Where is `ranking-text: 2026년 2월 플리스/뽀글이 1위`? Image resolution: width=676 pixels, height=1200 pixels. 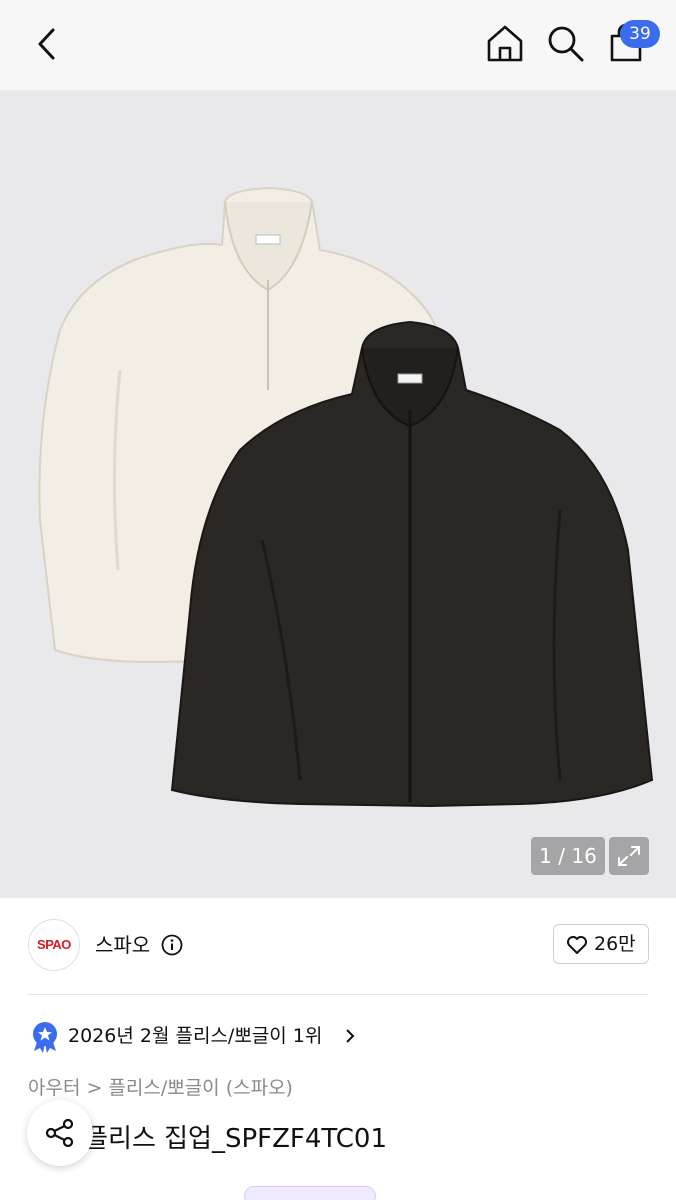
ranking-text: 2026년 2월 플리스/뽀글이 1위 is located at coordinates (195, 1036).